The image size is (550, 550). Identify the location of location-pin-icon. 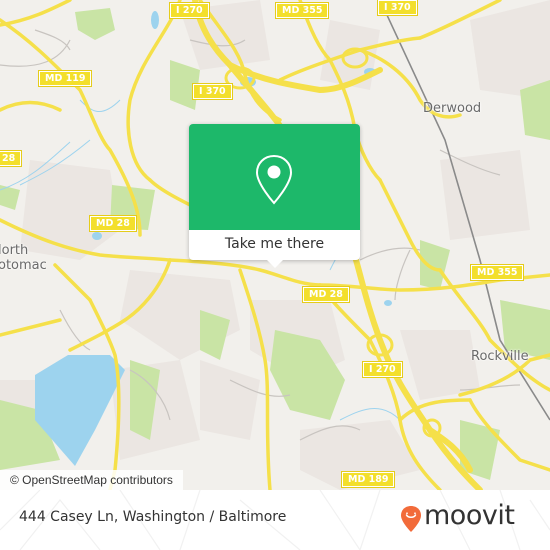
(274, 179).